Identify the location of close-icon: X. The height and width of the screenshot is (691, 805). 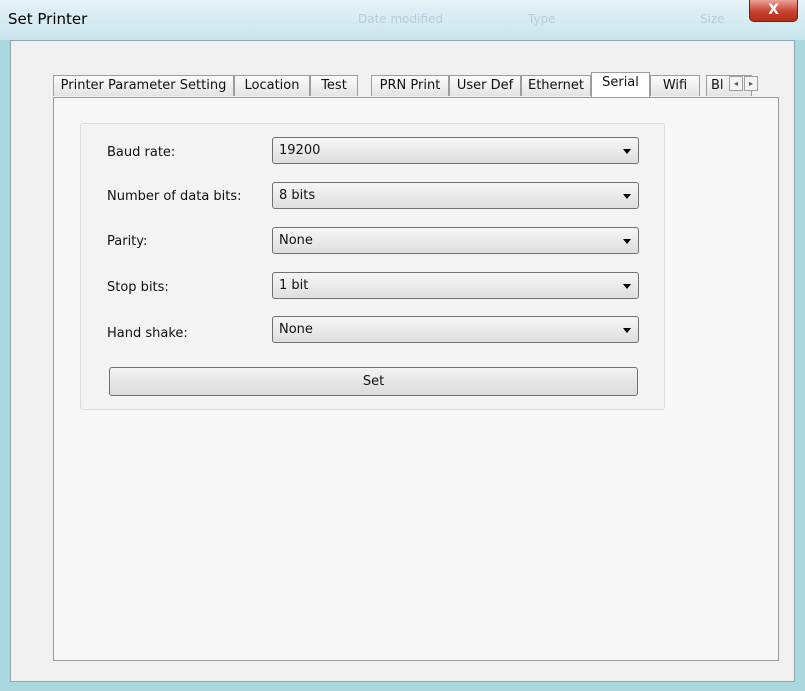
(773, 10).